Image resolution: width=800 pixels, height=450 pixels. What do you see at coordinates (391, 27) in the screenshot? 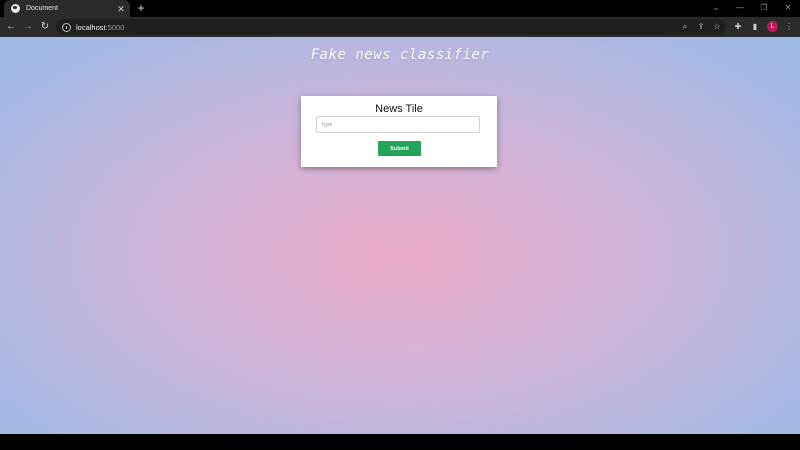
I see `address-bar: localhost:5000` at bounding box center [391, 27].